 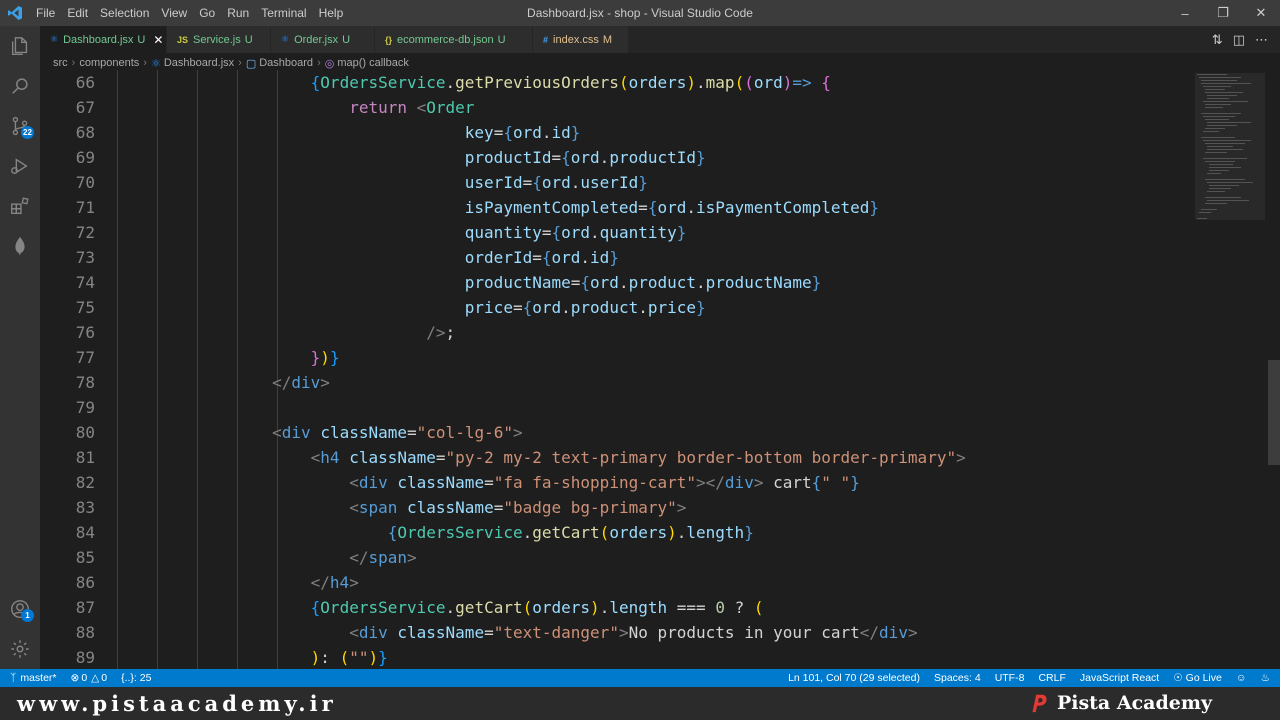 What do you see at coordinates (1010, 678) in the screenshot?
I see `encoding-status: UTF-8` at bounding box center [1010, 678].